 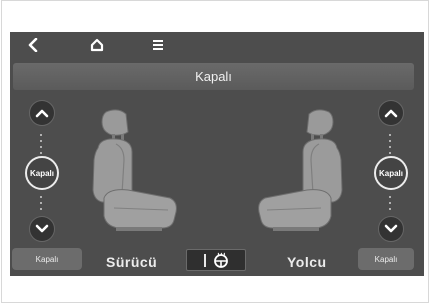 I want to click on driver-level-down-button, so click(x=42, y=229).